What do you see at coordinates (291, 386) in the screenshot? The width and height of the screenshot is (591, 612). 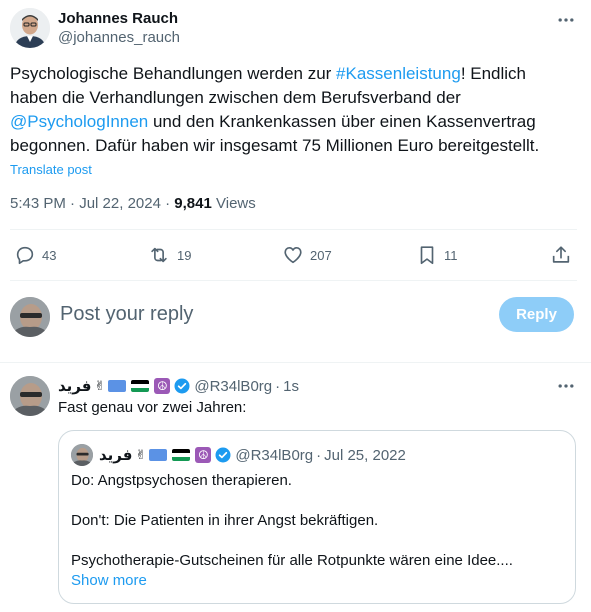 I see `reply-time: 1s` at bounding box center [291, 386].